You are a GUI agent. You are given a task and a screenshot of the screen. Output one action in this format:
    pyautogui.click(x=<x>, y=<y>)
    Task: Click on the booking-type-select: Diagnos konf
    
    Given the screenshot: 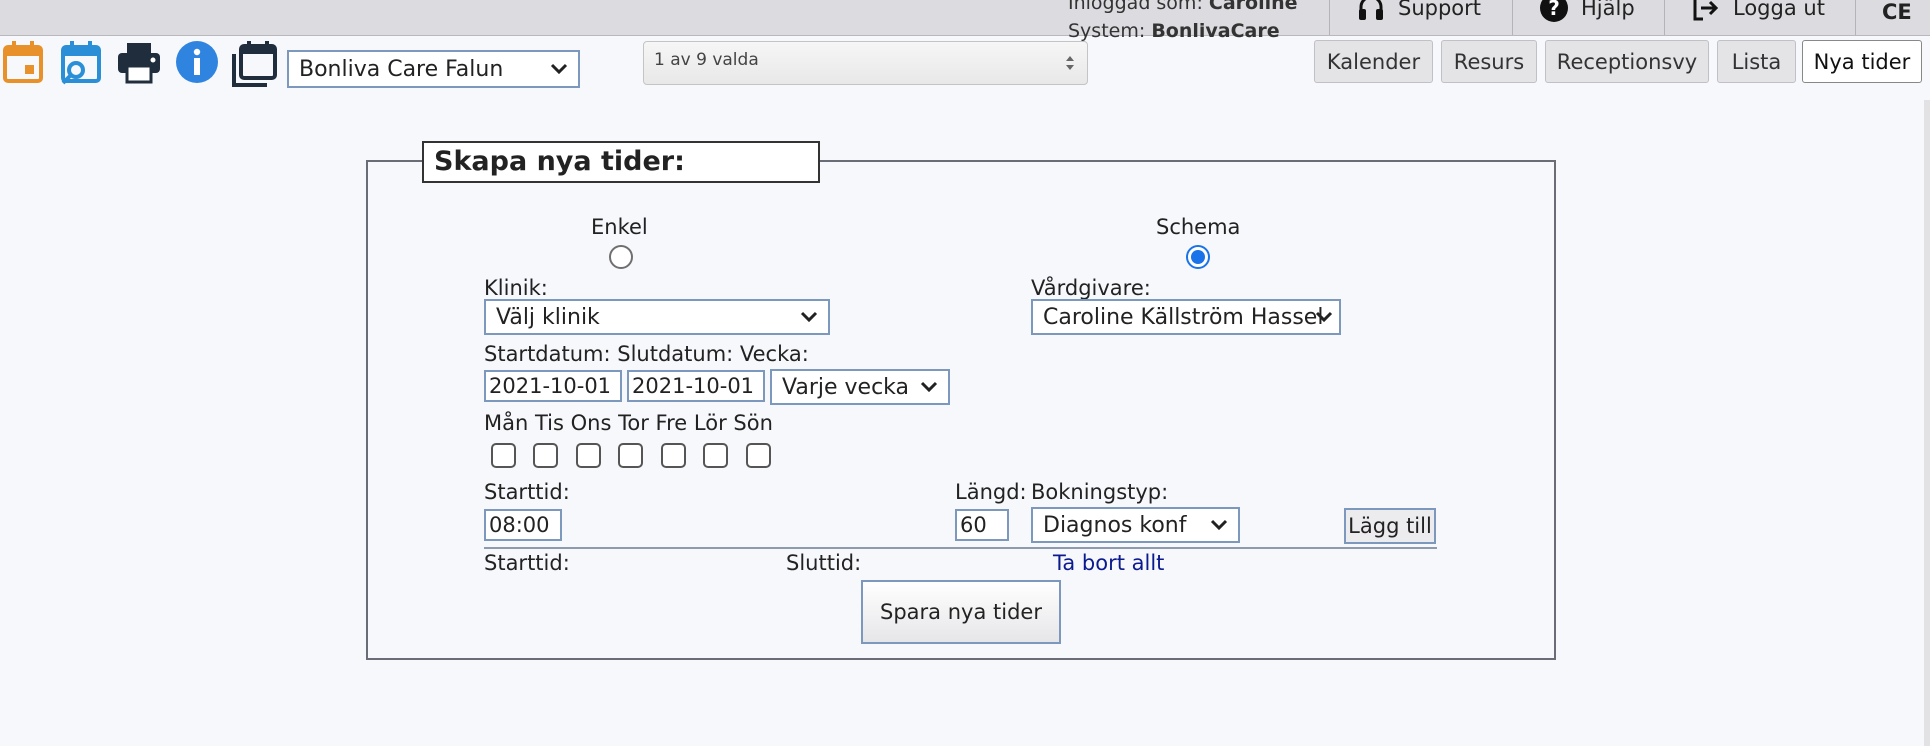 What is the action you would take?
    pyautogui.click(x=1135, y=525)
    